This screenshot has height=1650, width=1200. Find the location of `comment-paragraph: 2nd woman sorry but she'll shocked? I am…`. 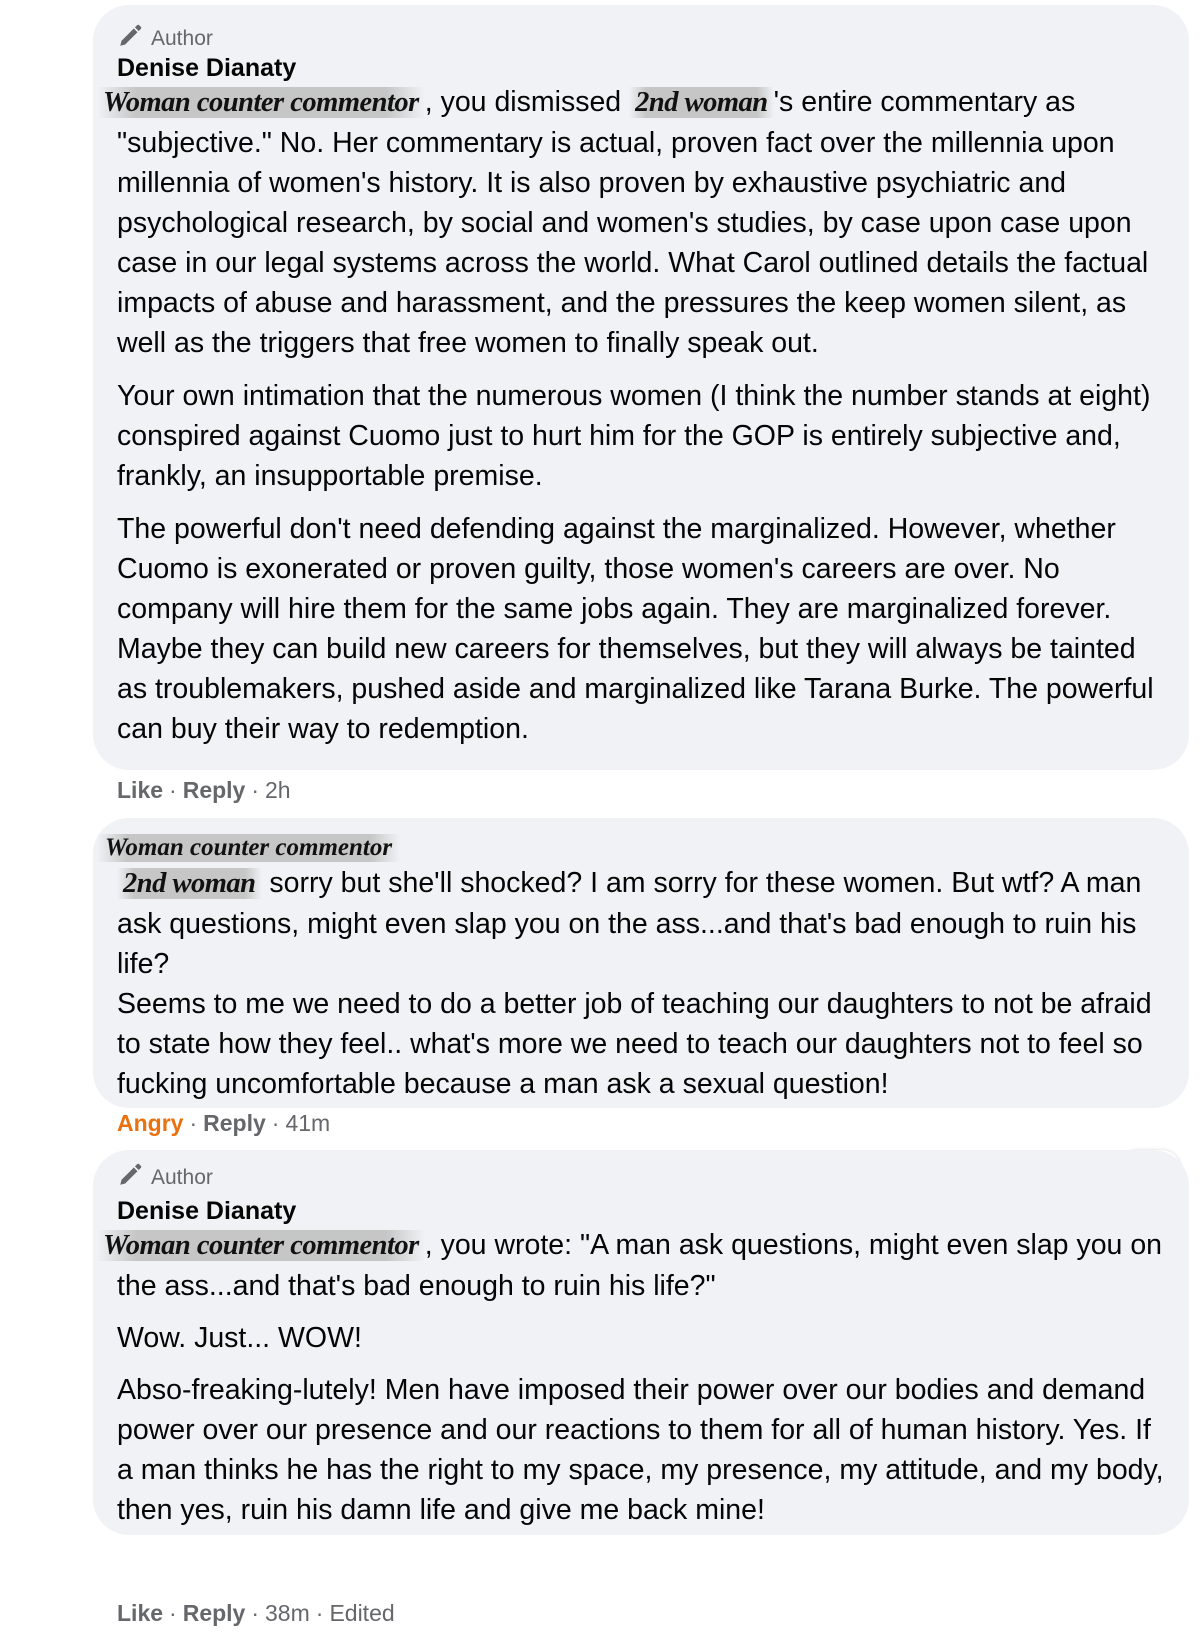

comment-paragraph: 2nd woman sorry but she'll shocked? I am… is located at coordinates (629, 923).